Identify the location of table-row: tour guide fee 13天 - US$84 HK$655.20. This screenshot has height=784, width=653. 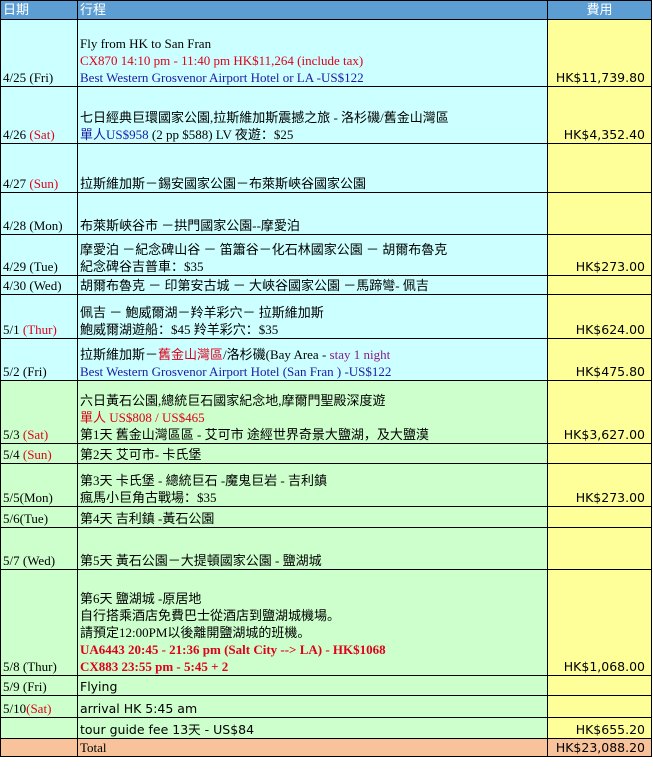
(326, 728).